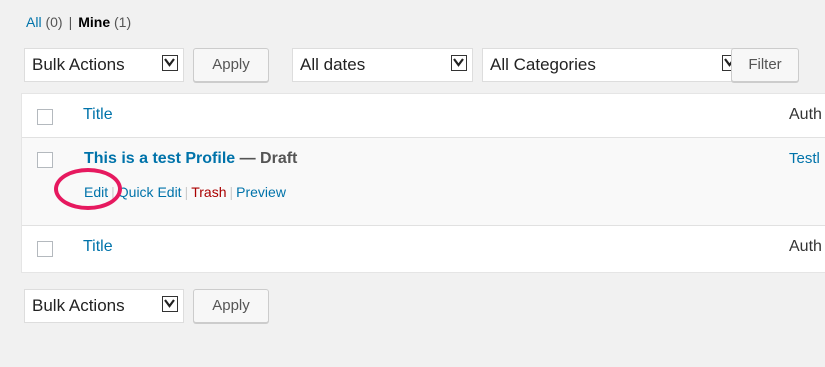 Image resolution: width=825 pixels, height=367 pixels. Describe the element at coordinates (45, 160) in the screenshot. I see `row-checkbox` at that location.